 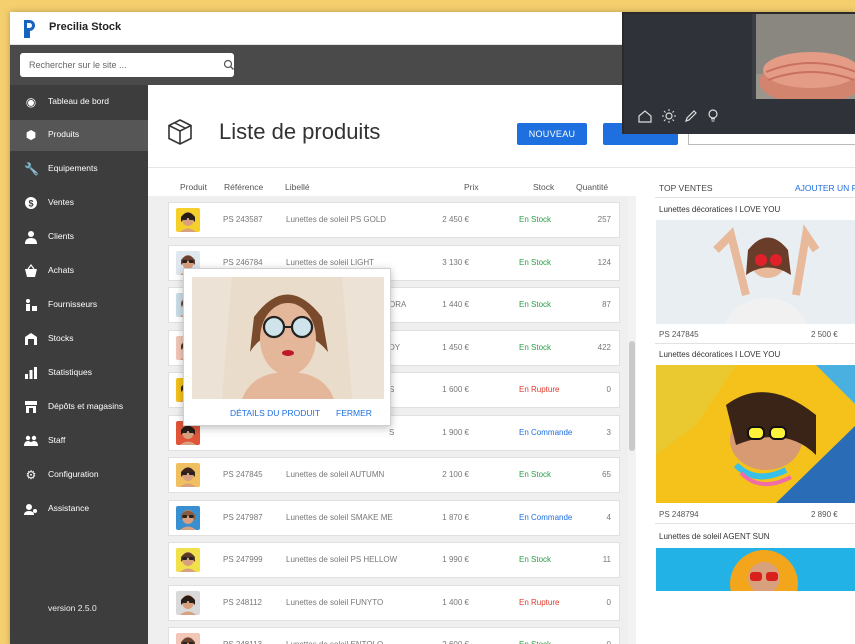 What do you see at coordinates (824, 334) in the screenshot?
I see `top-sale-price: 2 500 €` at bounding box center [824, 334].